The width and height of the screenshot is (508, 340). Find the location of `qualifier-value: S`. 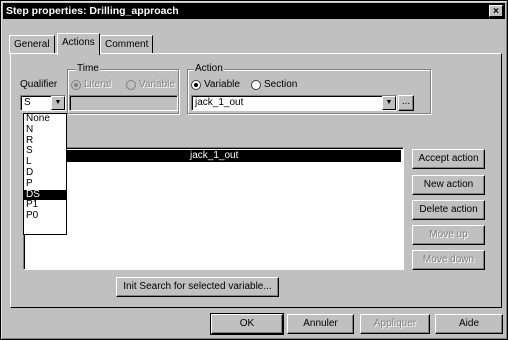

qualifier-value: S is located at coordinates (27, 102).